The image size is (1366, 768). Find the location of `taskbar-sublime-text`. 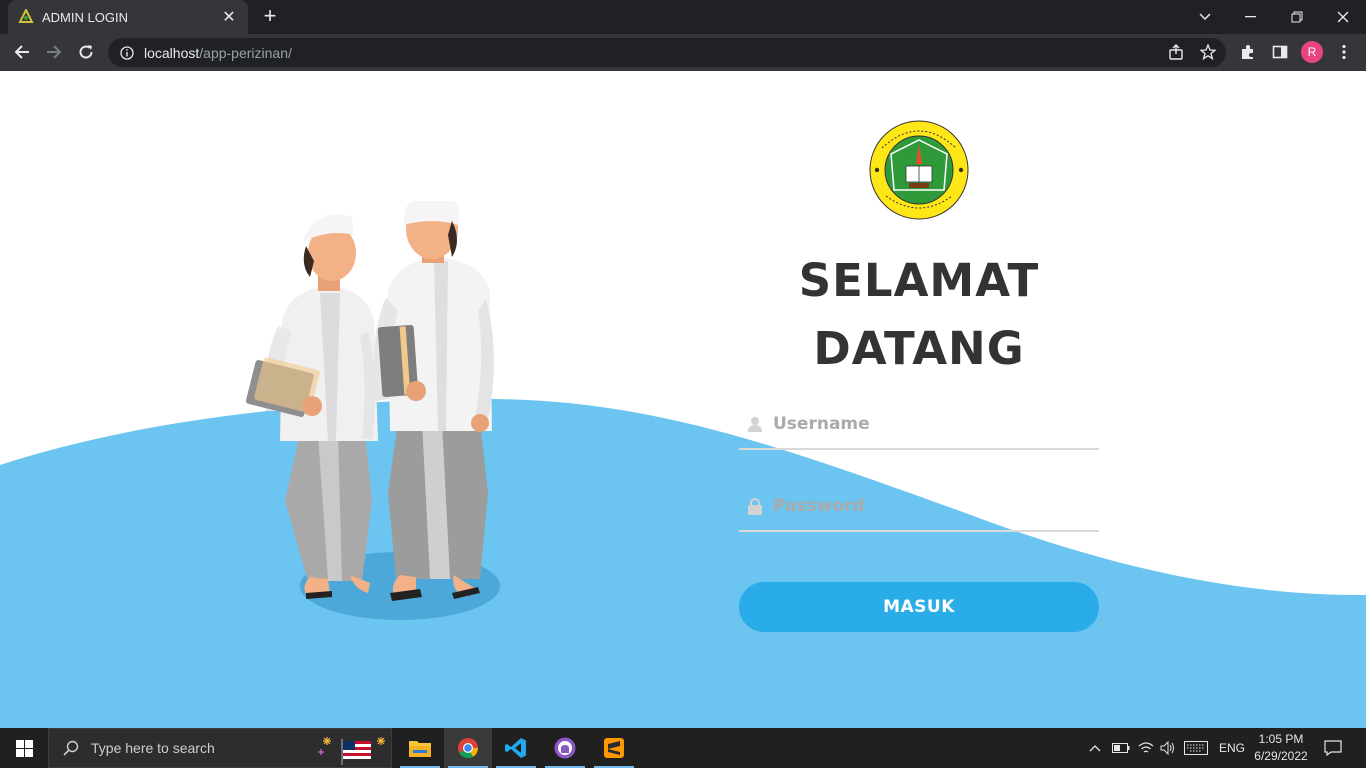

taskbar-sublime-text is located at coordinates (614, 748).